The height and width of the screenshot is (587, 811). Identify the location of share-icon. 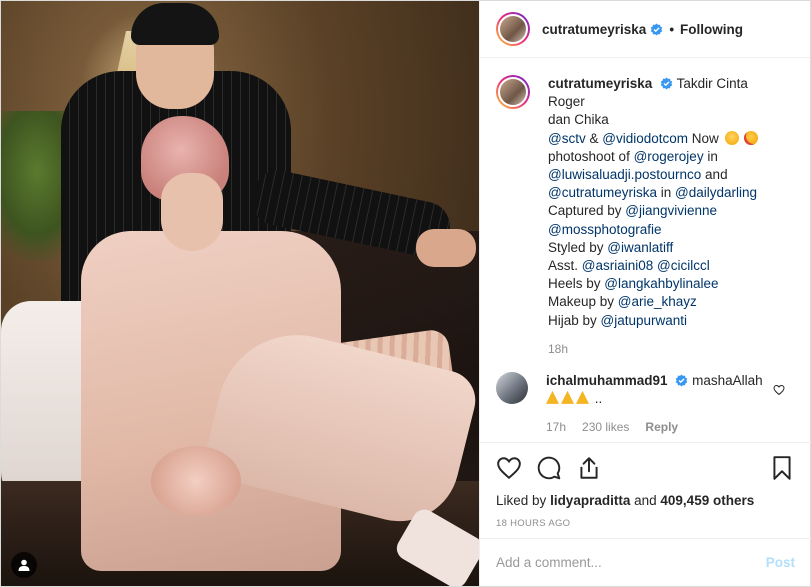
(589, 468).